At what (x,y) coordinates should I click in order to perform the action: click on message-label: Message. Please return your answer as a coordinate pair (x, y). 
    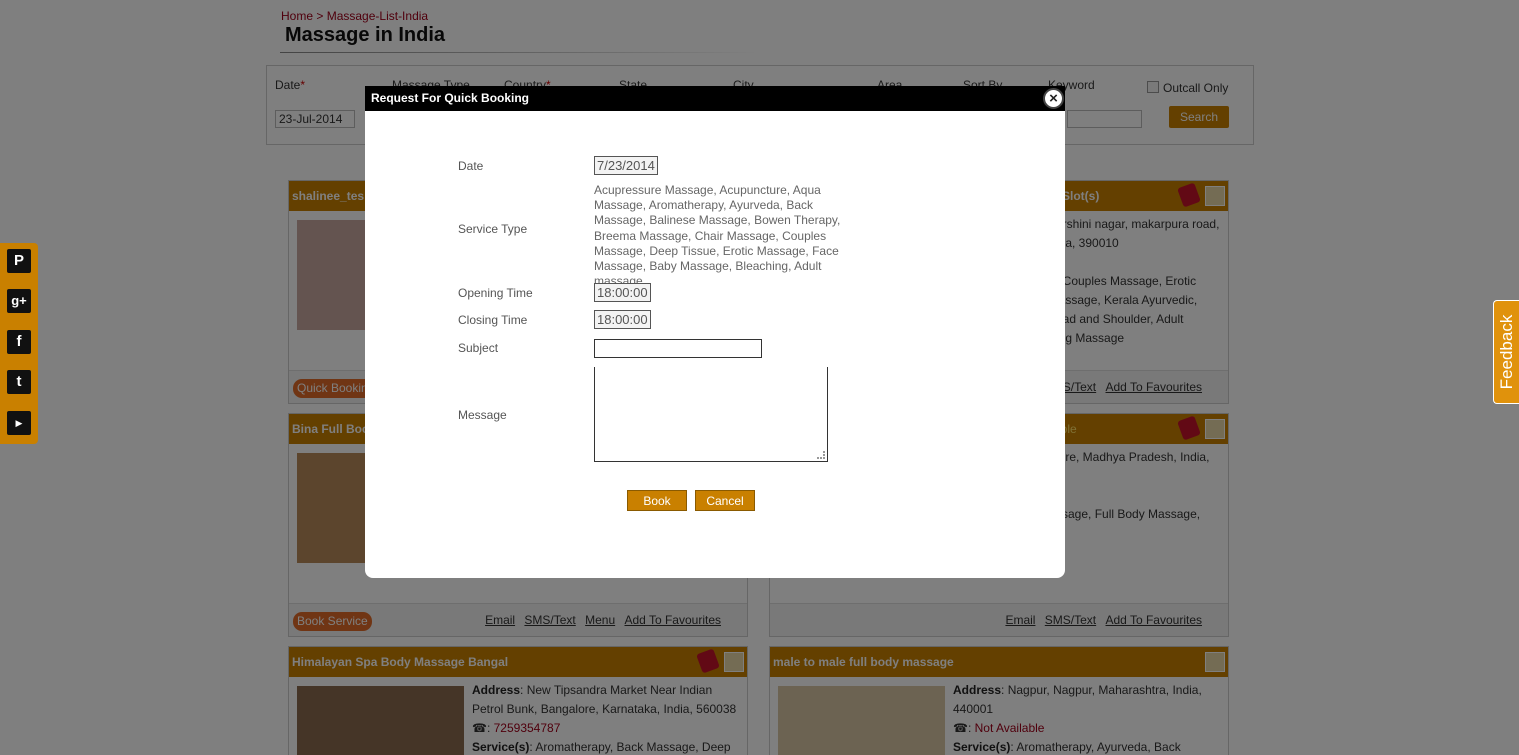
    Looking at the image, I should click on (482, 415).